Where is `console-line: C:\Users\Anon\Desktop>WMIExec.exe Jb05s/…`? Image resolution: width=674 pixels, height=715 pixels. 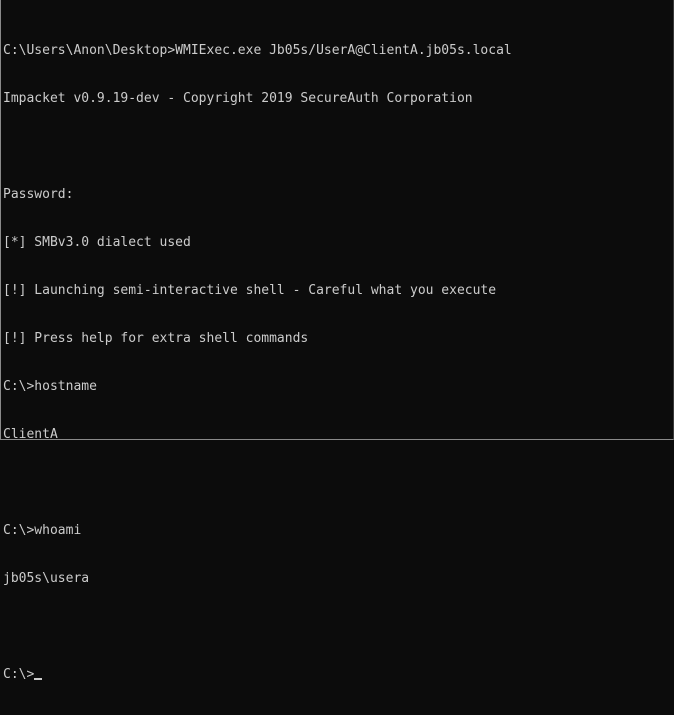 console-line: C:\Users\Anon\Desktop>WMIExec.exe Jb05s/… is located at coordinates (257, 50).